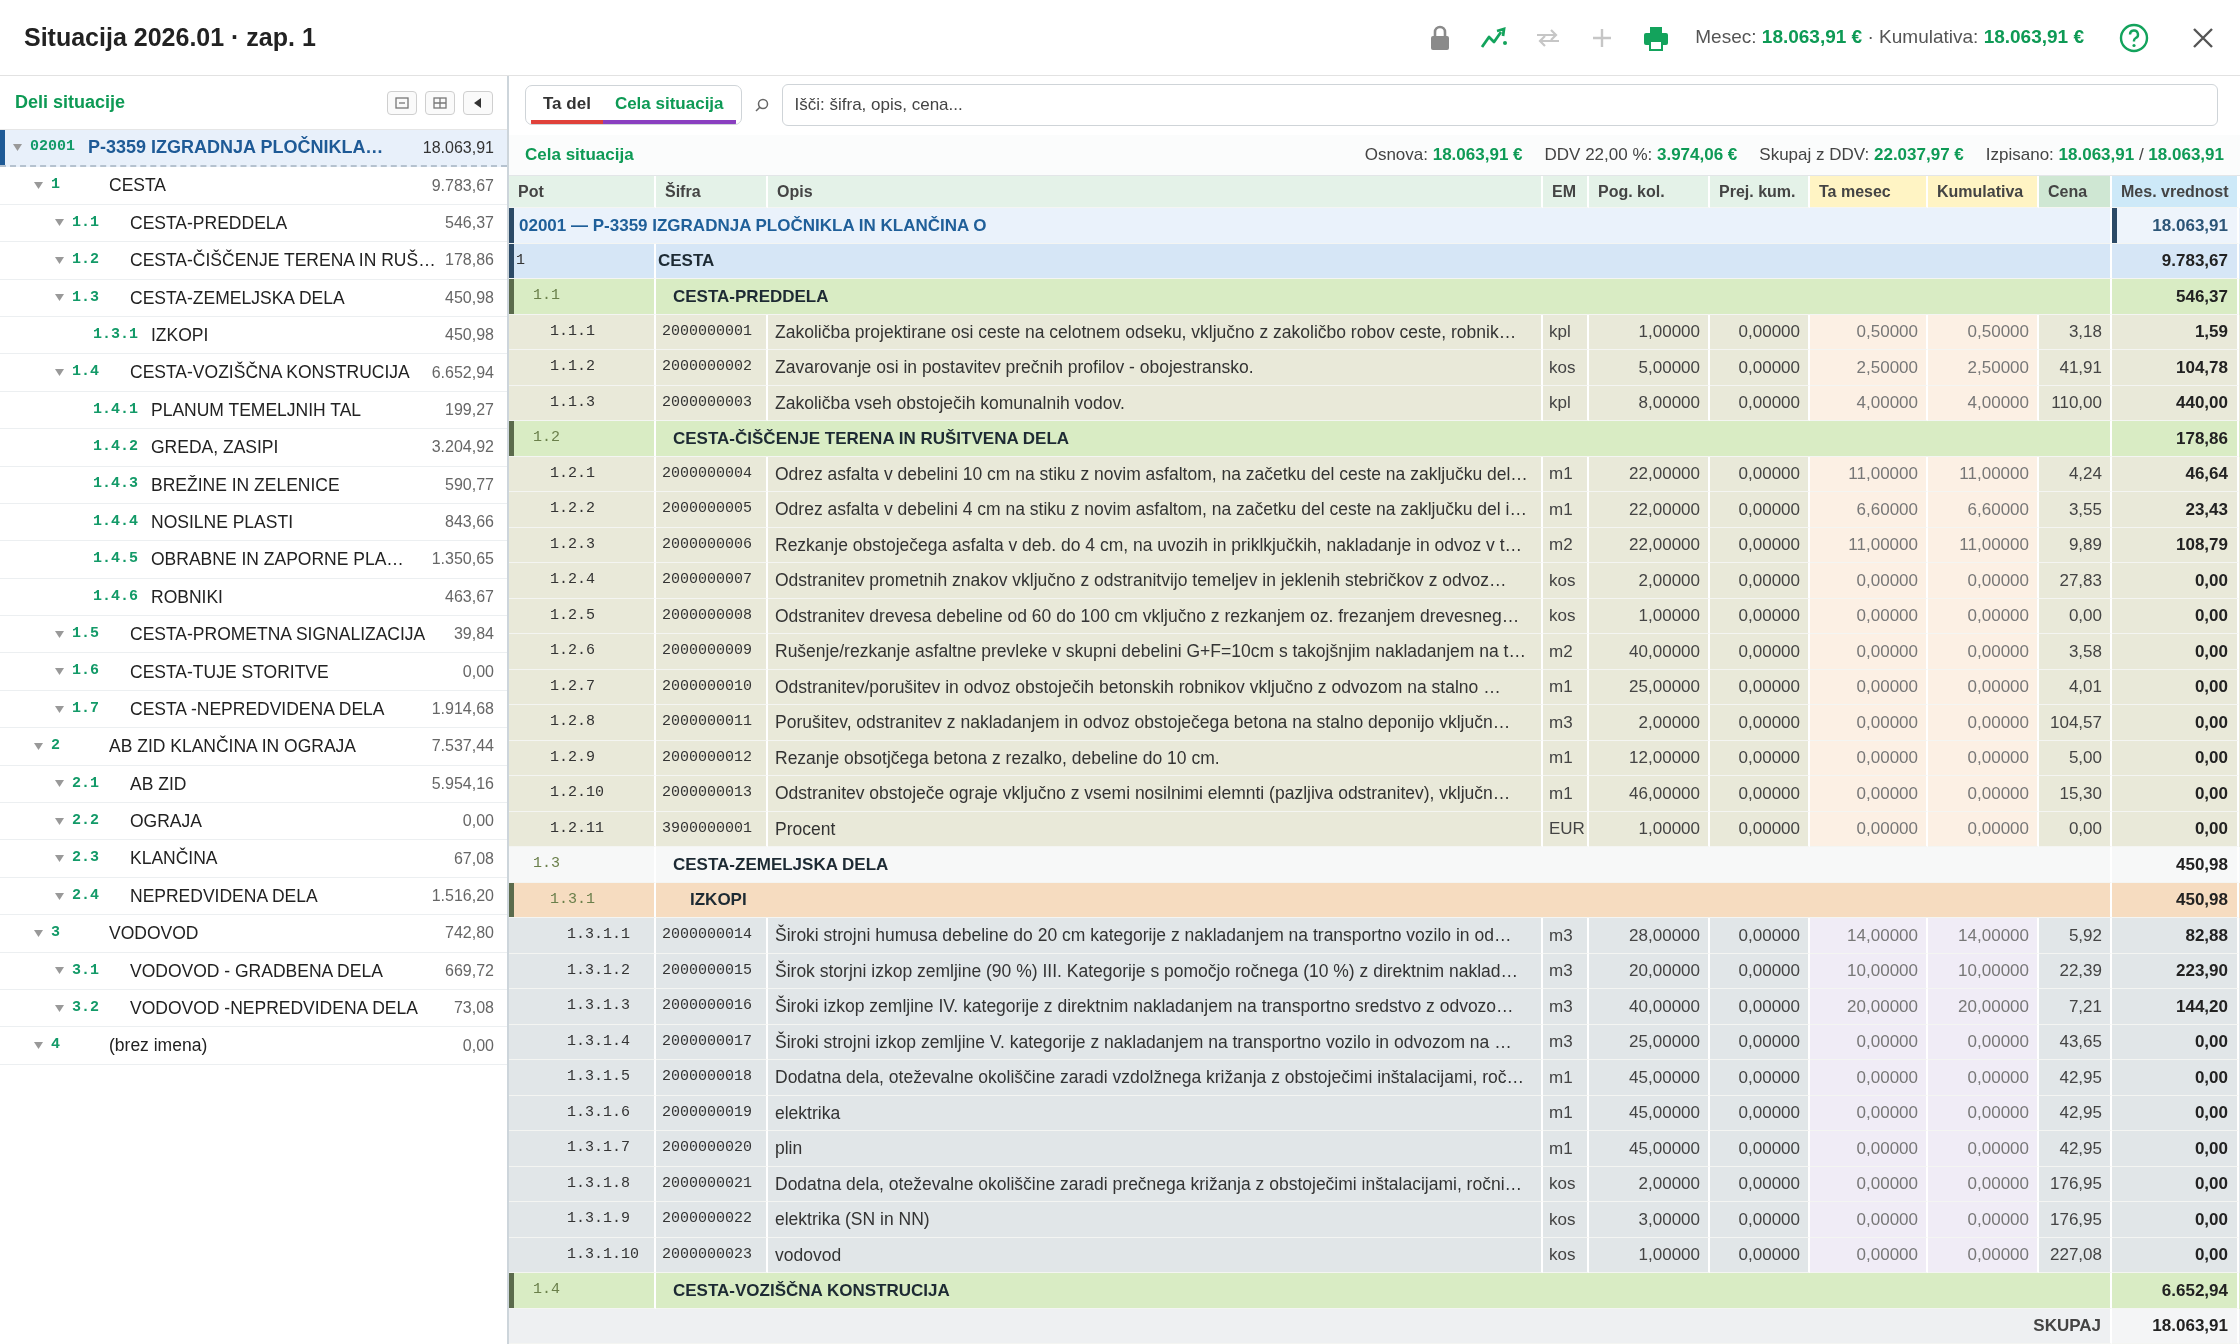 This screenshot has height=1344, width=2240. Describe the element at coordinates (712, 192) in the screenshot. I see `column-header: Šifra` at that location.